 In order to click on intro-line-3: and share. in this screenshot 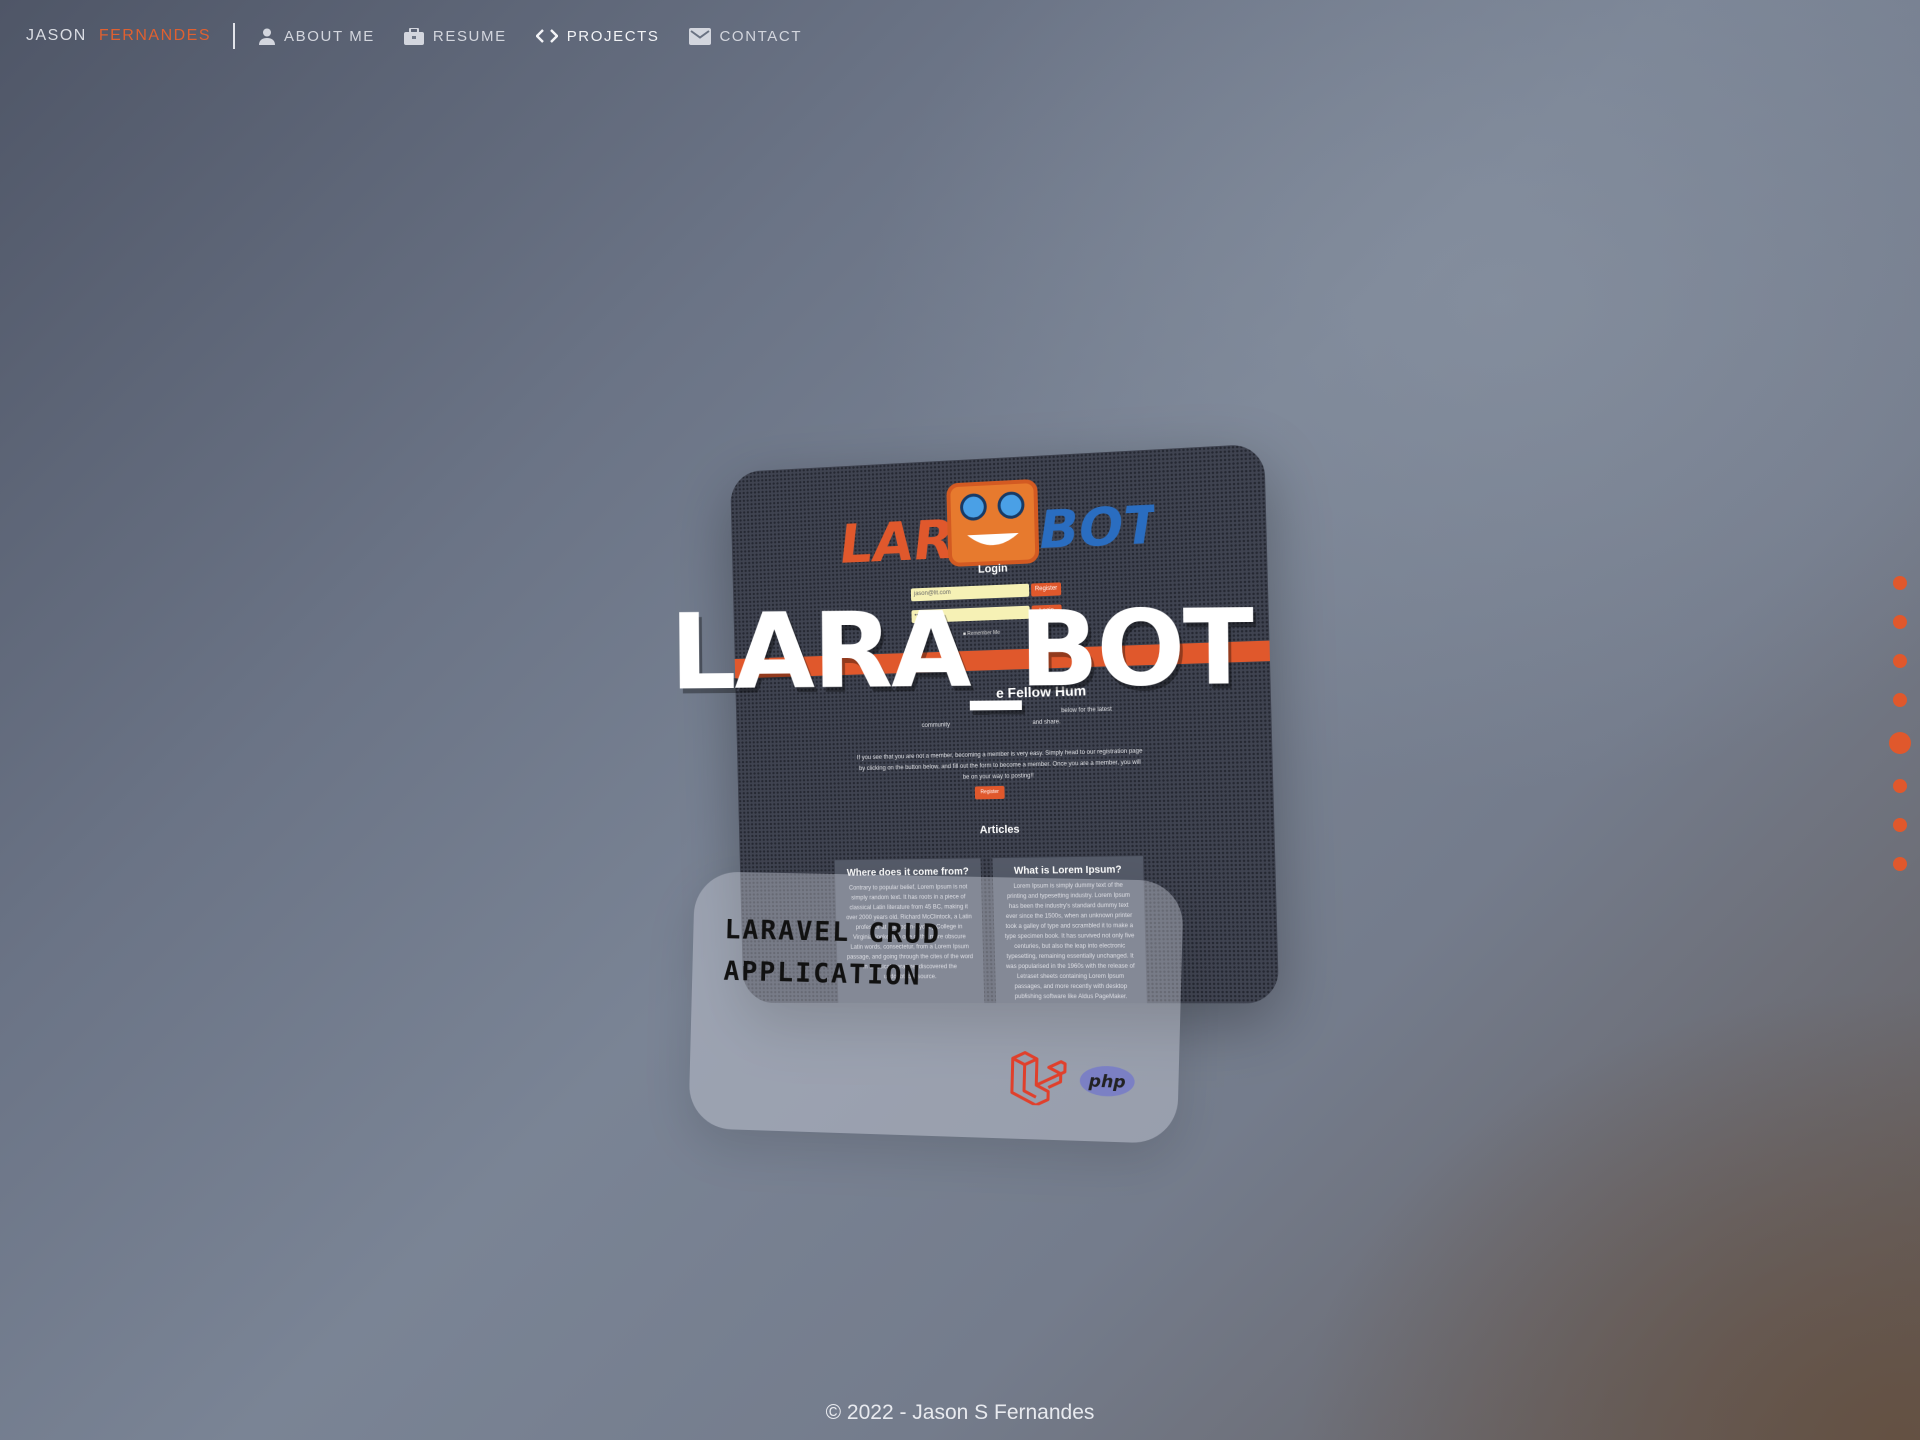, I will do `click(1046, 723)`.